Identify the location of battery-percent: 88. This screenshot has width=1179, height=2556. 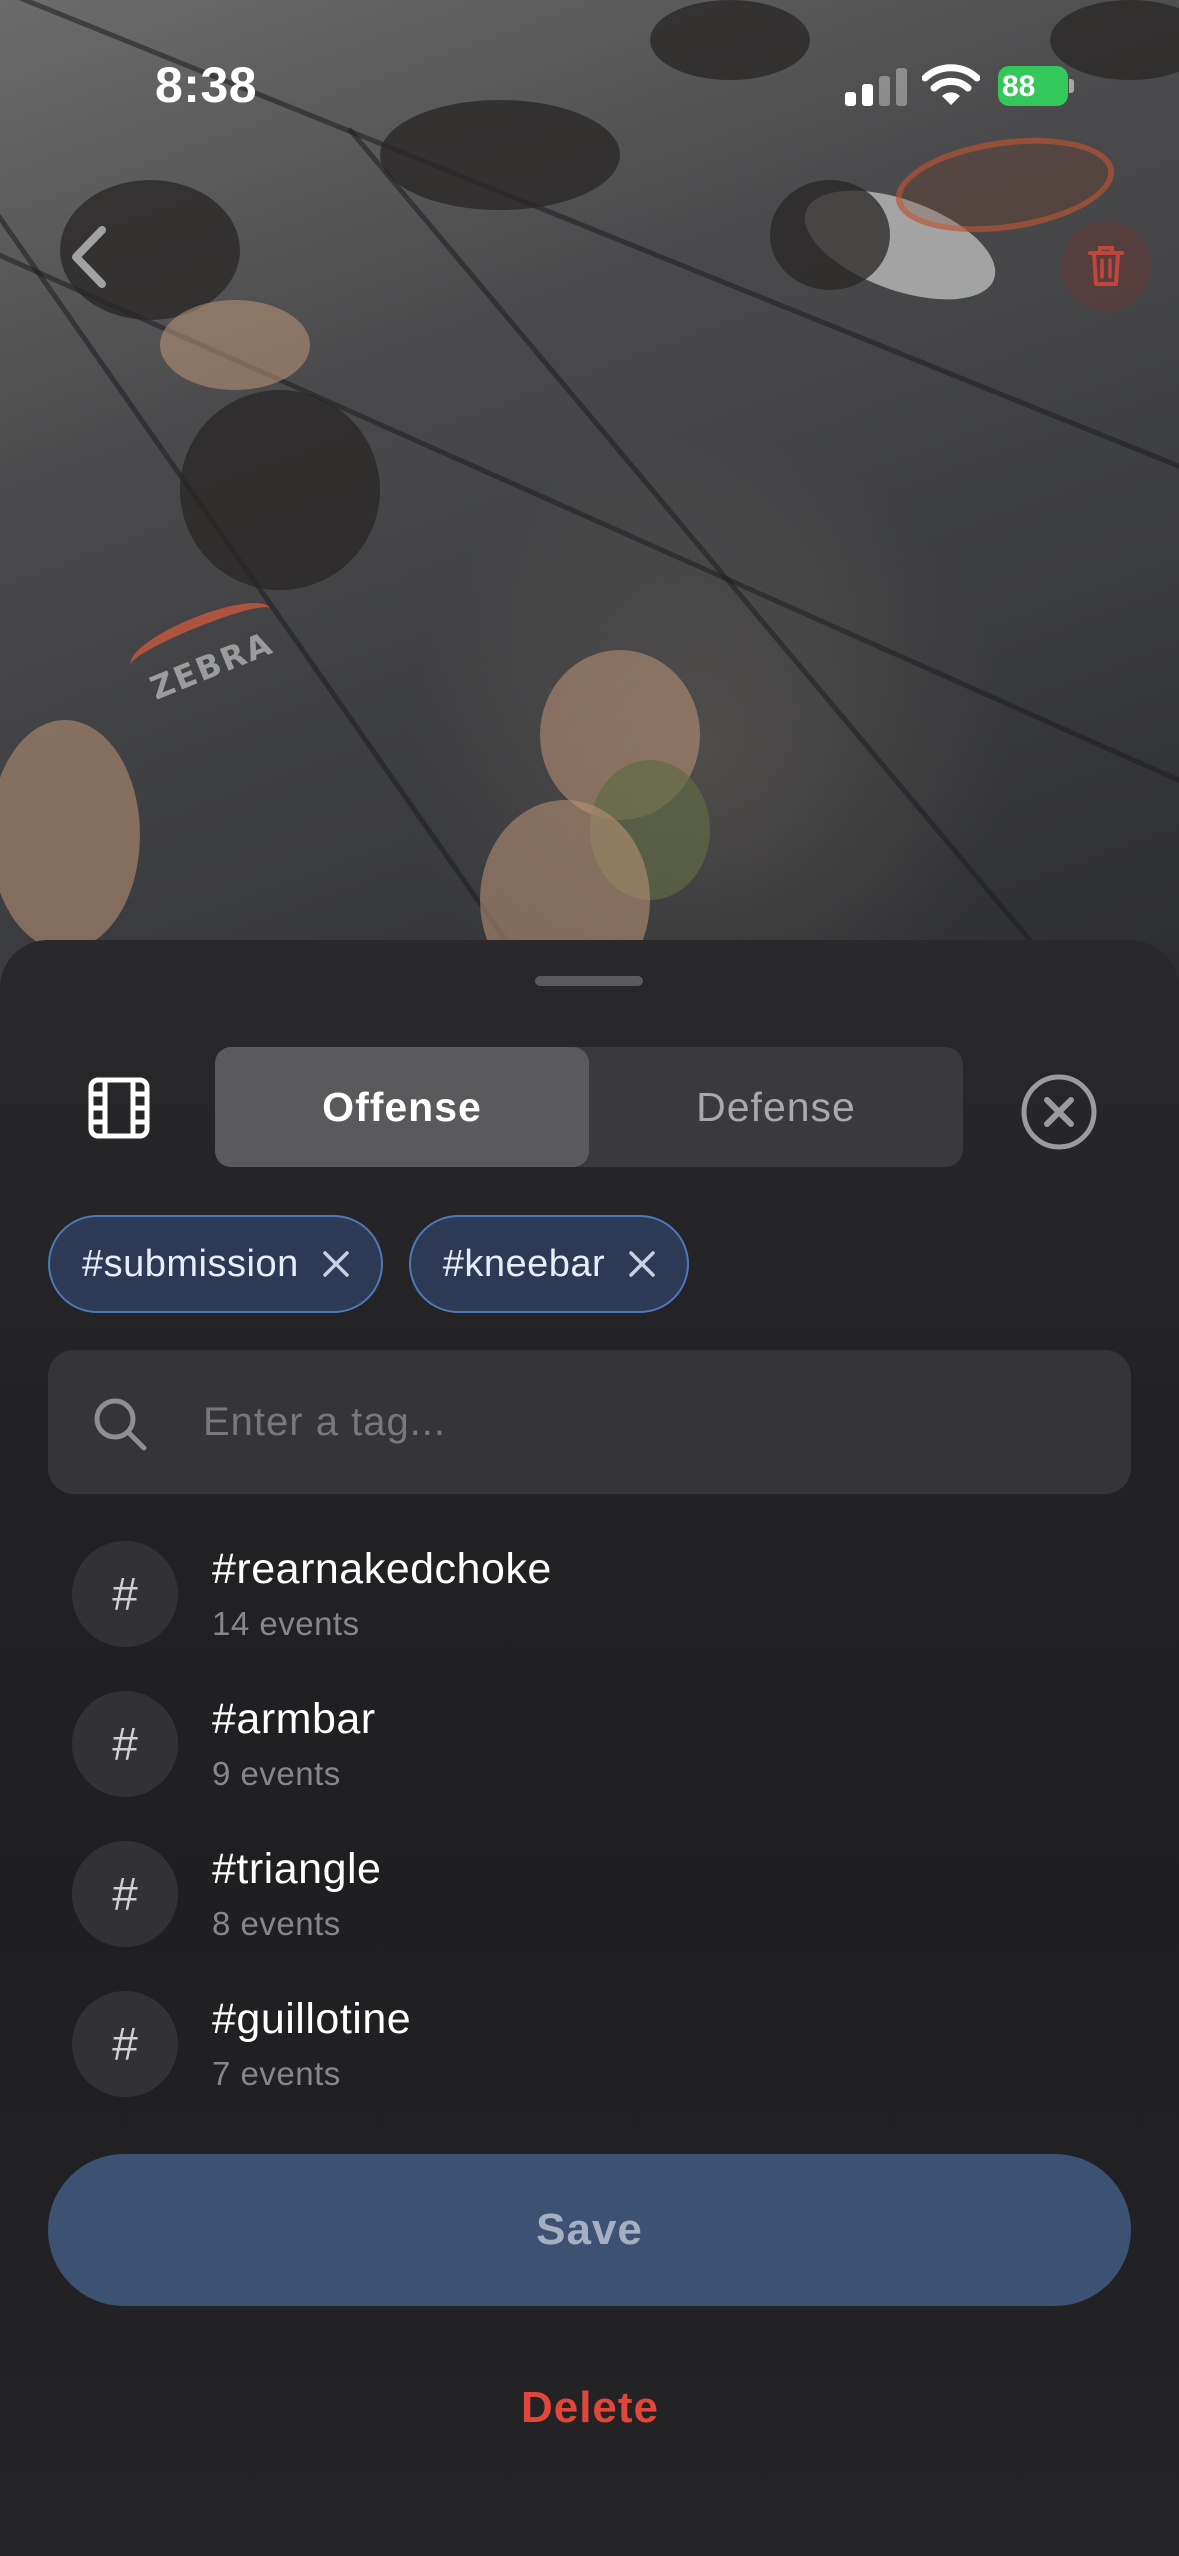
(1019, 86).